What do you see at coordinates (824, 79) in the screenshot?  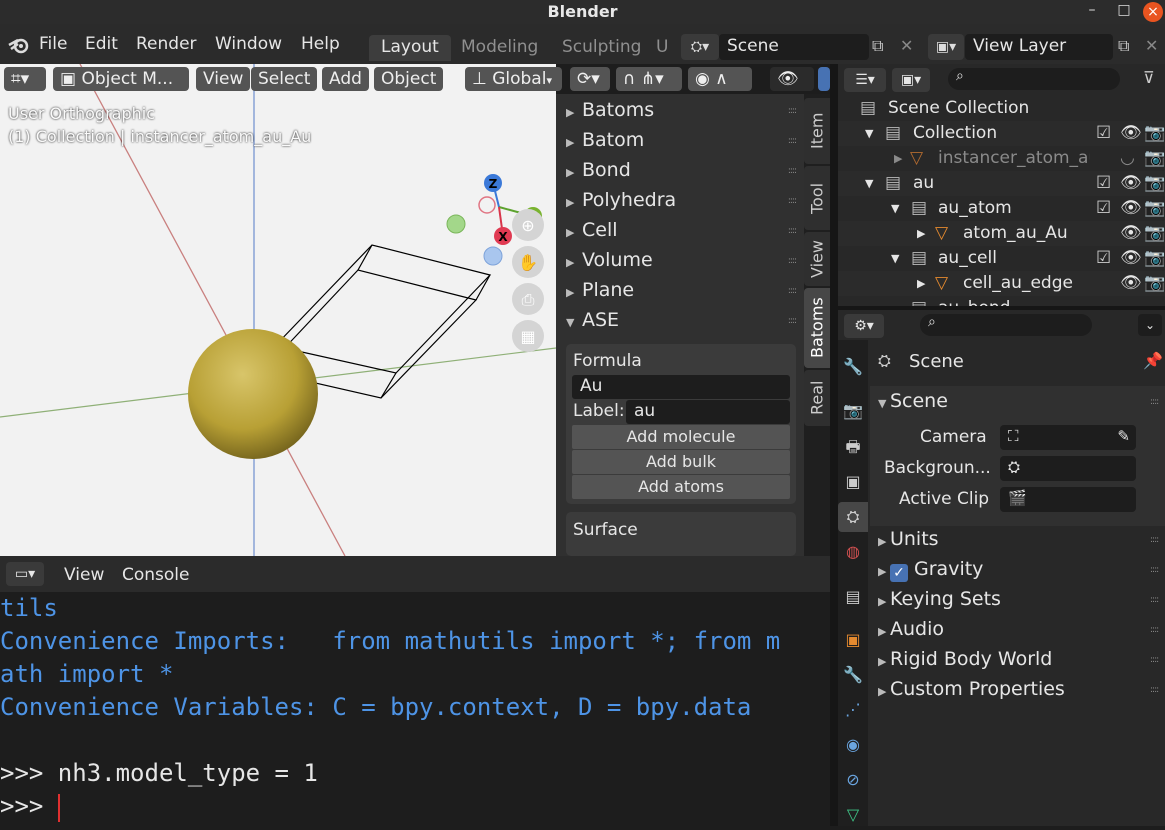 I see `gizmo-toggle` at bounding box center [824, 79].